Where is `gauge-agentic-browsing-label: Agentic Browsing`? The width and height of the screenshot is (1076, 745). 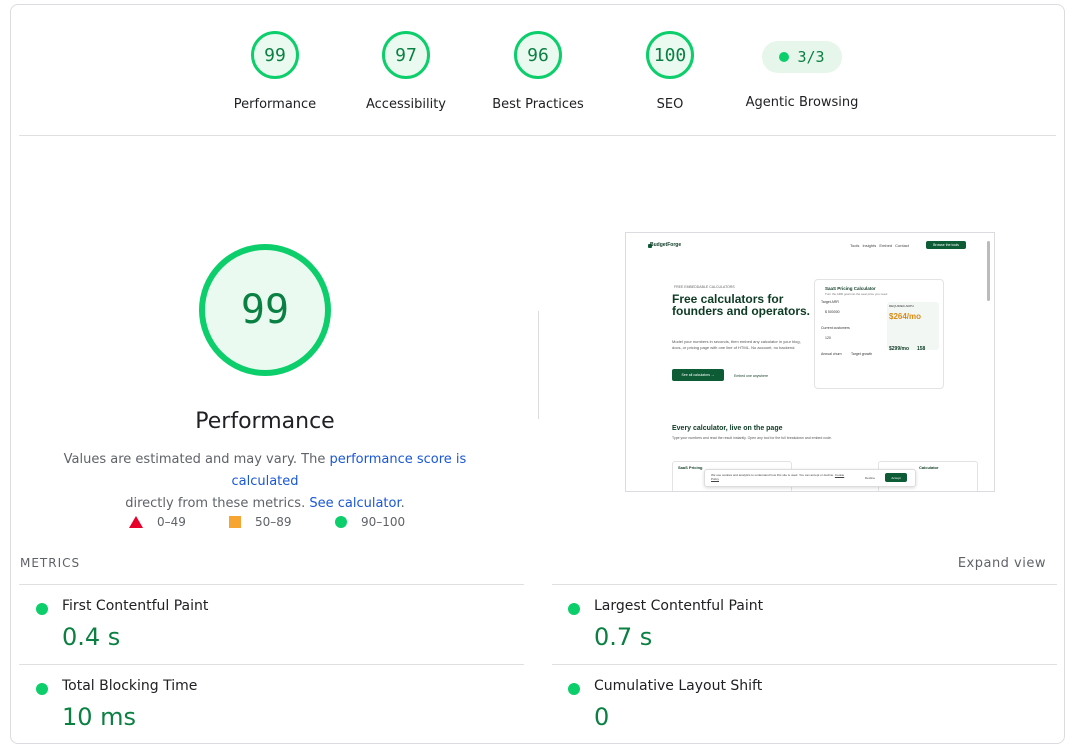
gauge-agentic-browsing-label: Agentic Browsing is located at coordinates (802, 102).